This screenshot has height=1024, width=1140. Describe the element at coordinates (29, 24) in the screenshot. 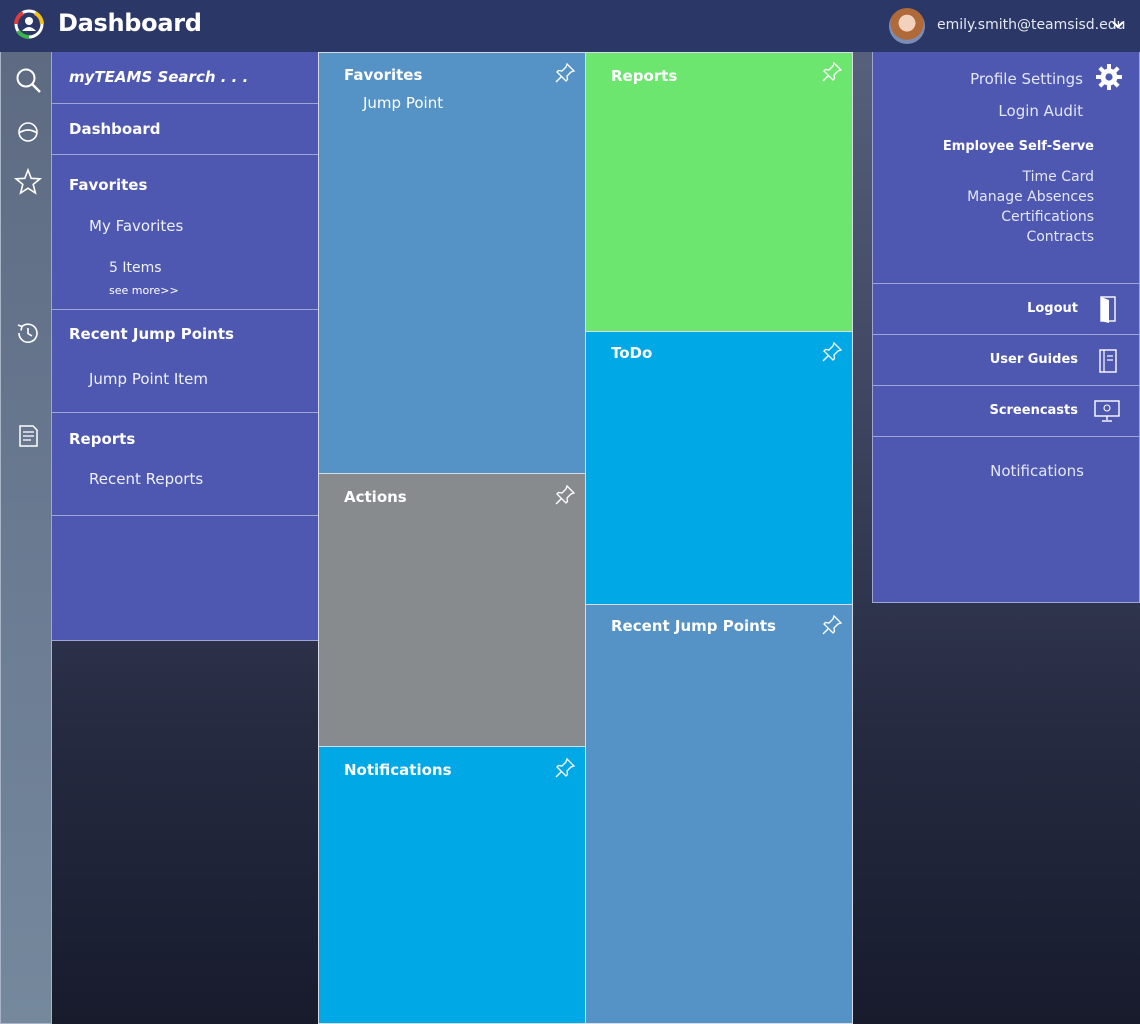

I see `teams-logo-icon` at that location.